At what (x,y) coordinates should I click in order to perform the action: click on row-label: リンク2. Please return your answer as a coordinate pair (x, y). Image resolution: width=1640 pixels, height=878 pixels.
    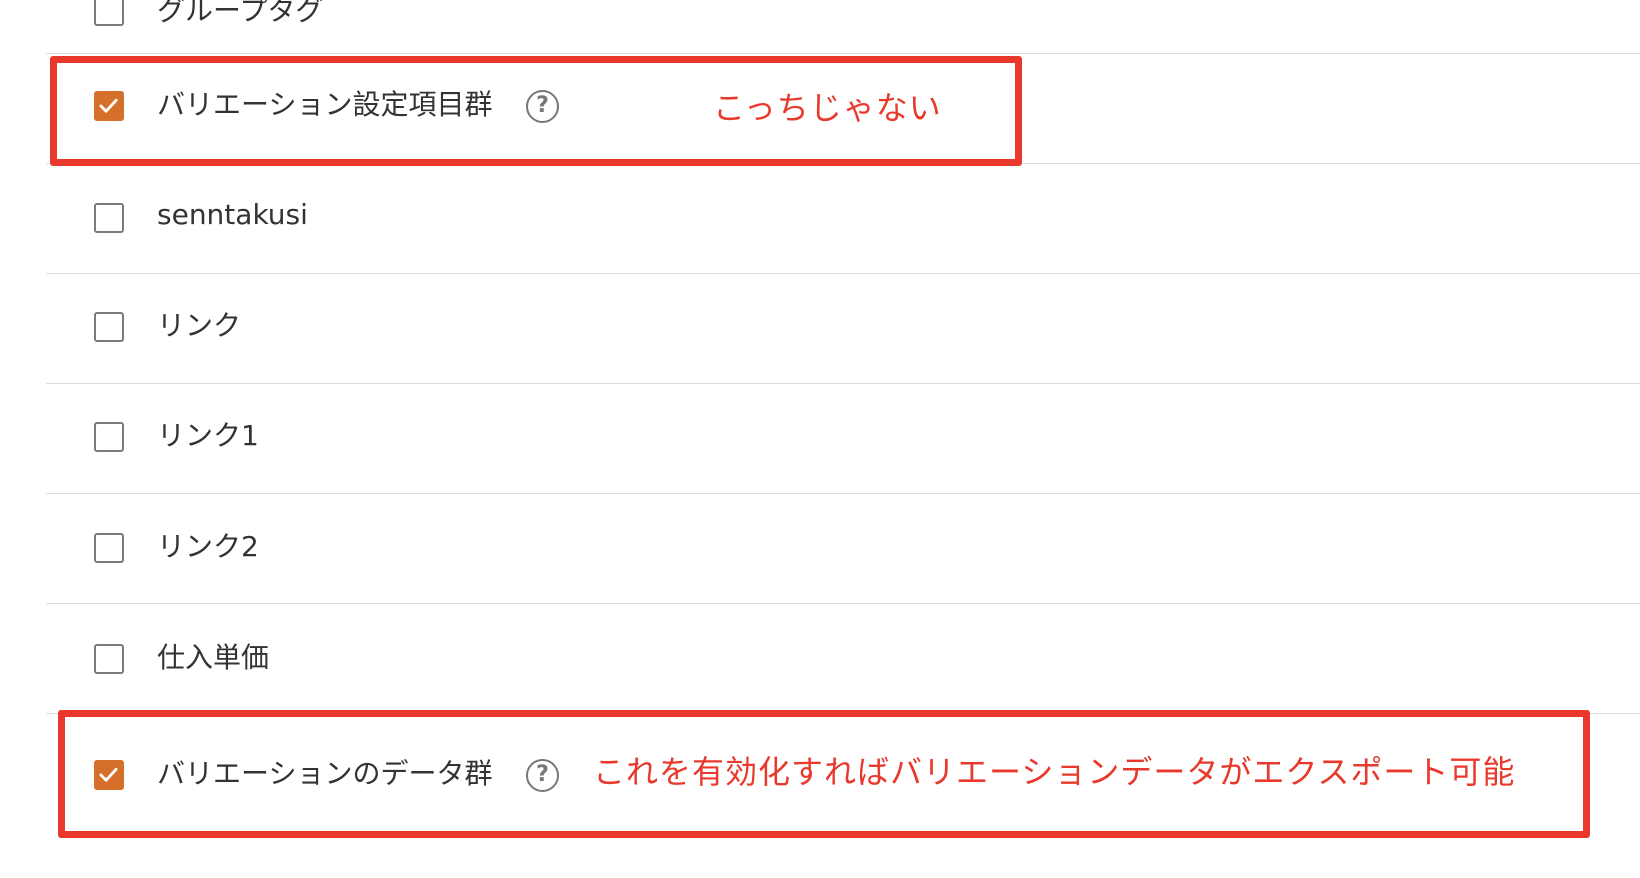
    Looking at the image, I should click on (208, 546).